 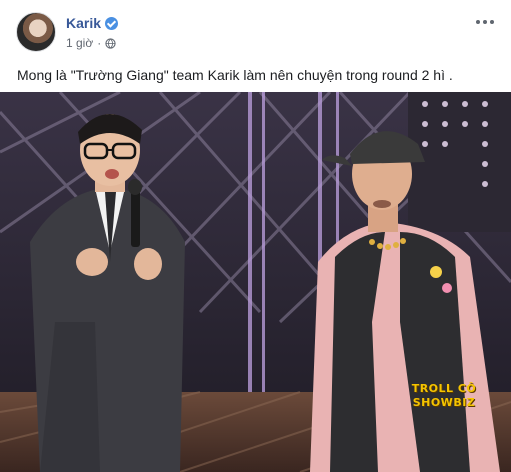 I want to click on author-name: Karik, so click(x=83, y=23).